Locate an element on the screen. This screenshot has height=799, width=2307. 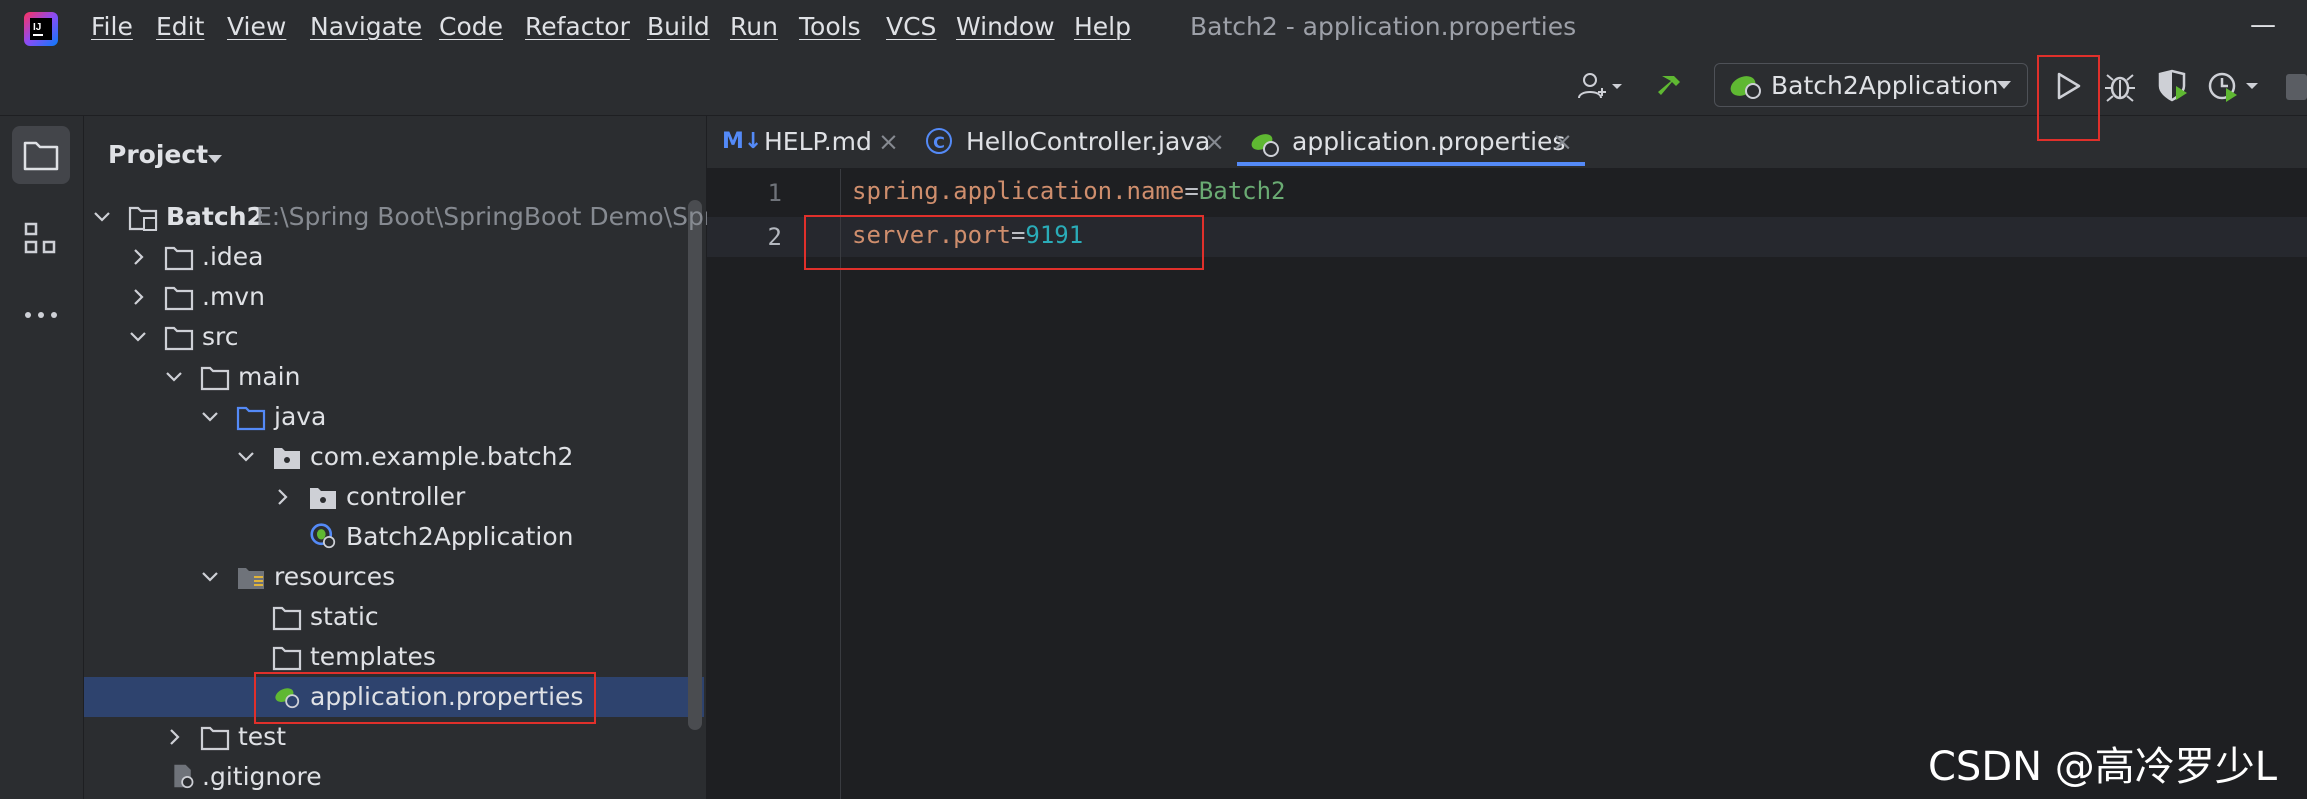
tree-item-controller: controller is located at coordinates (394, 497).